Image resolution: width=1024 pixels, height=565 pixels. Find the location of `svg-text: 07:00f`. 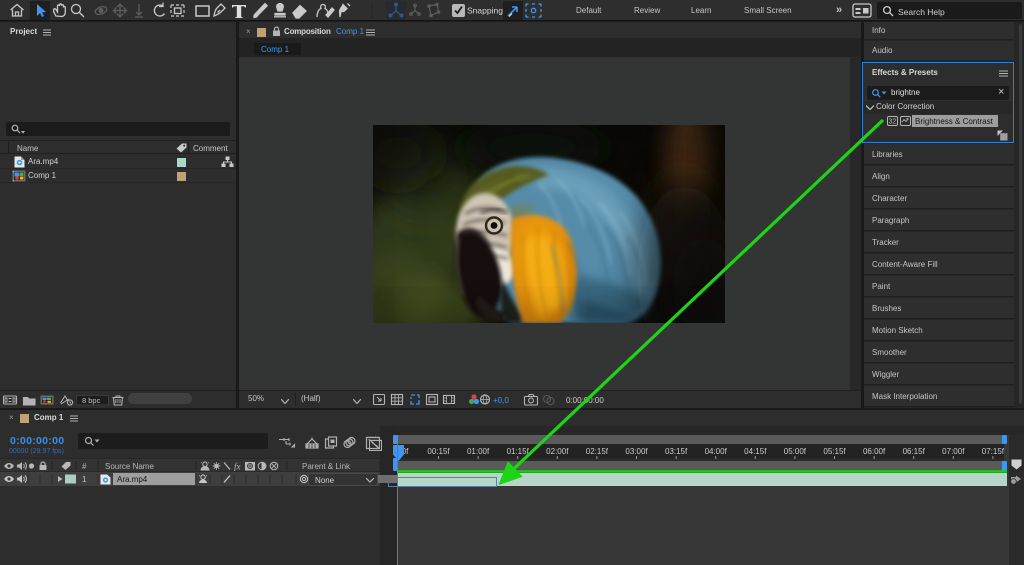

svg-text: 07:00f is located at coordinates (953, 451).